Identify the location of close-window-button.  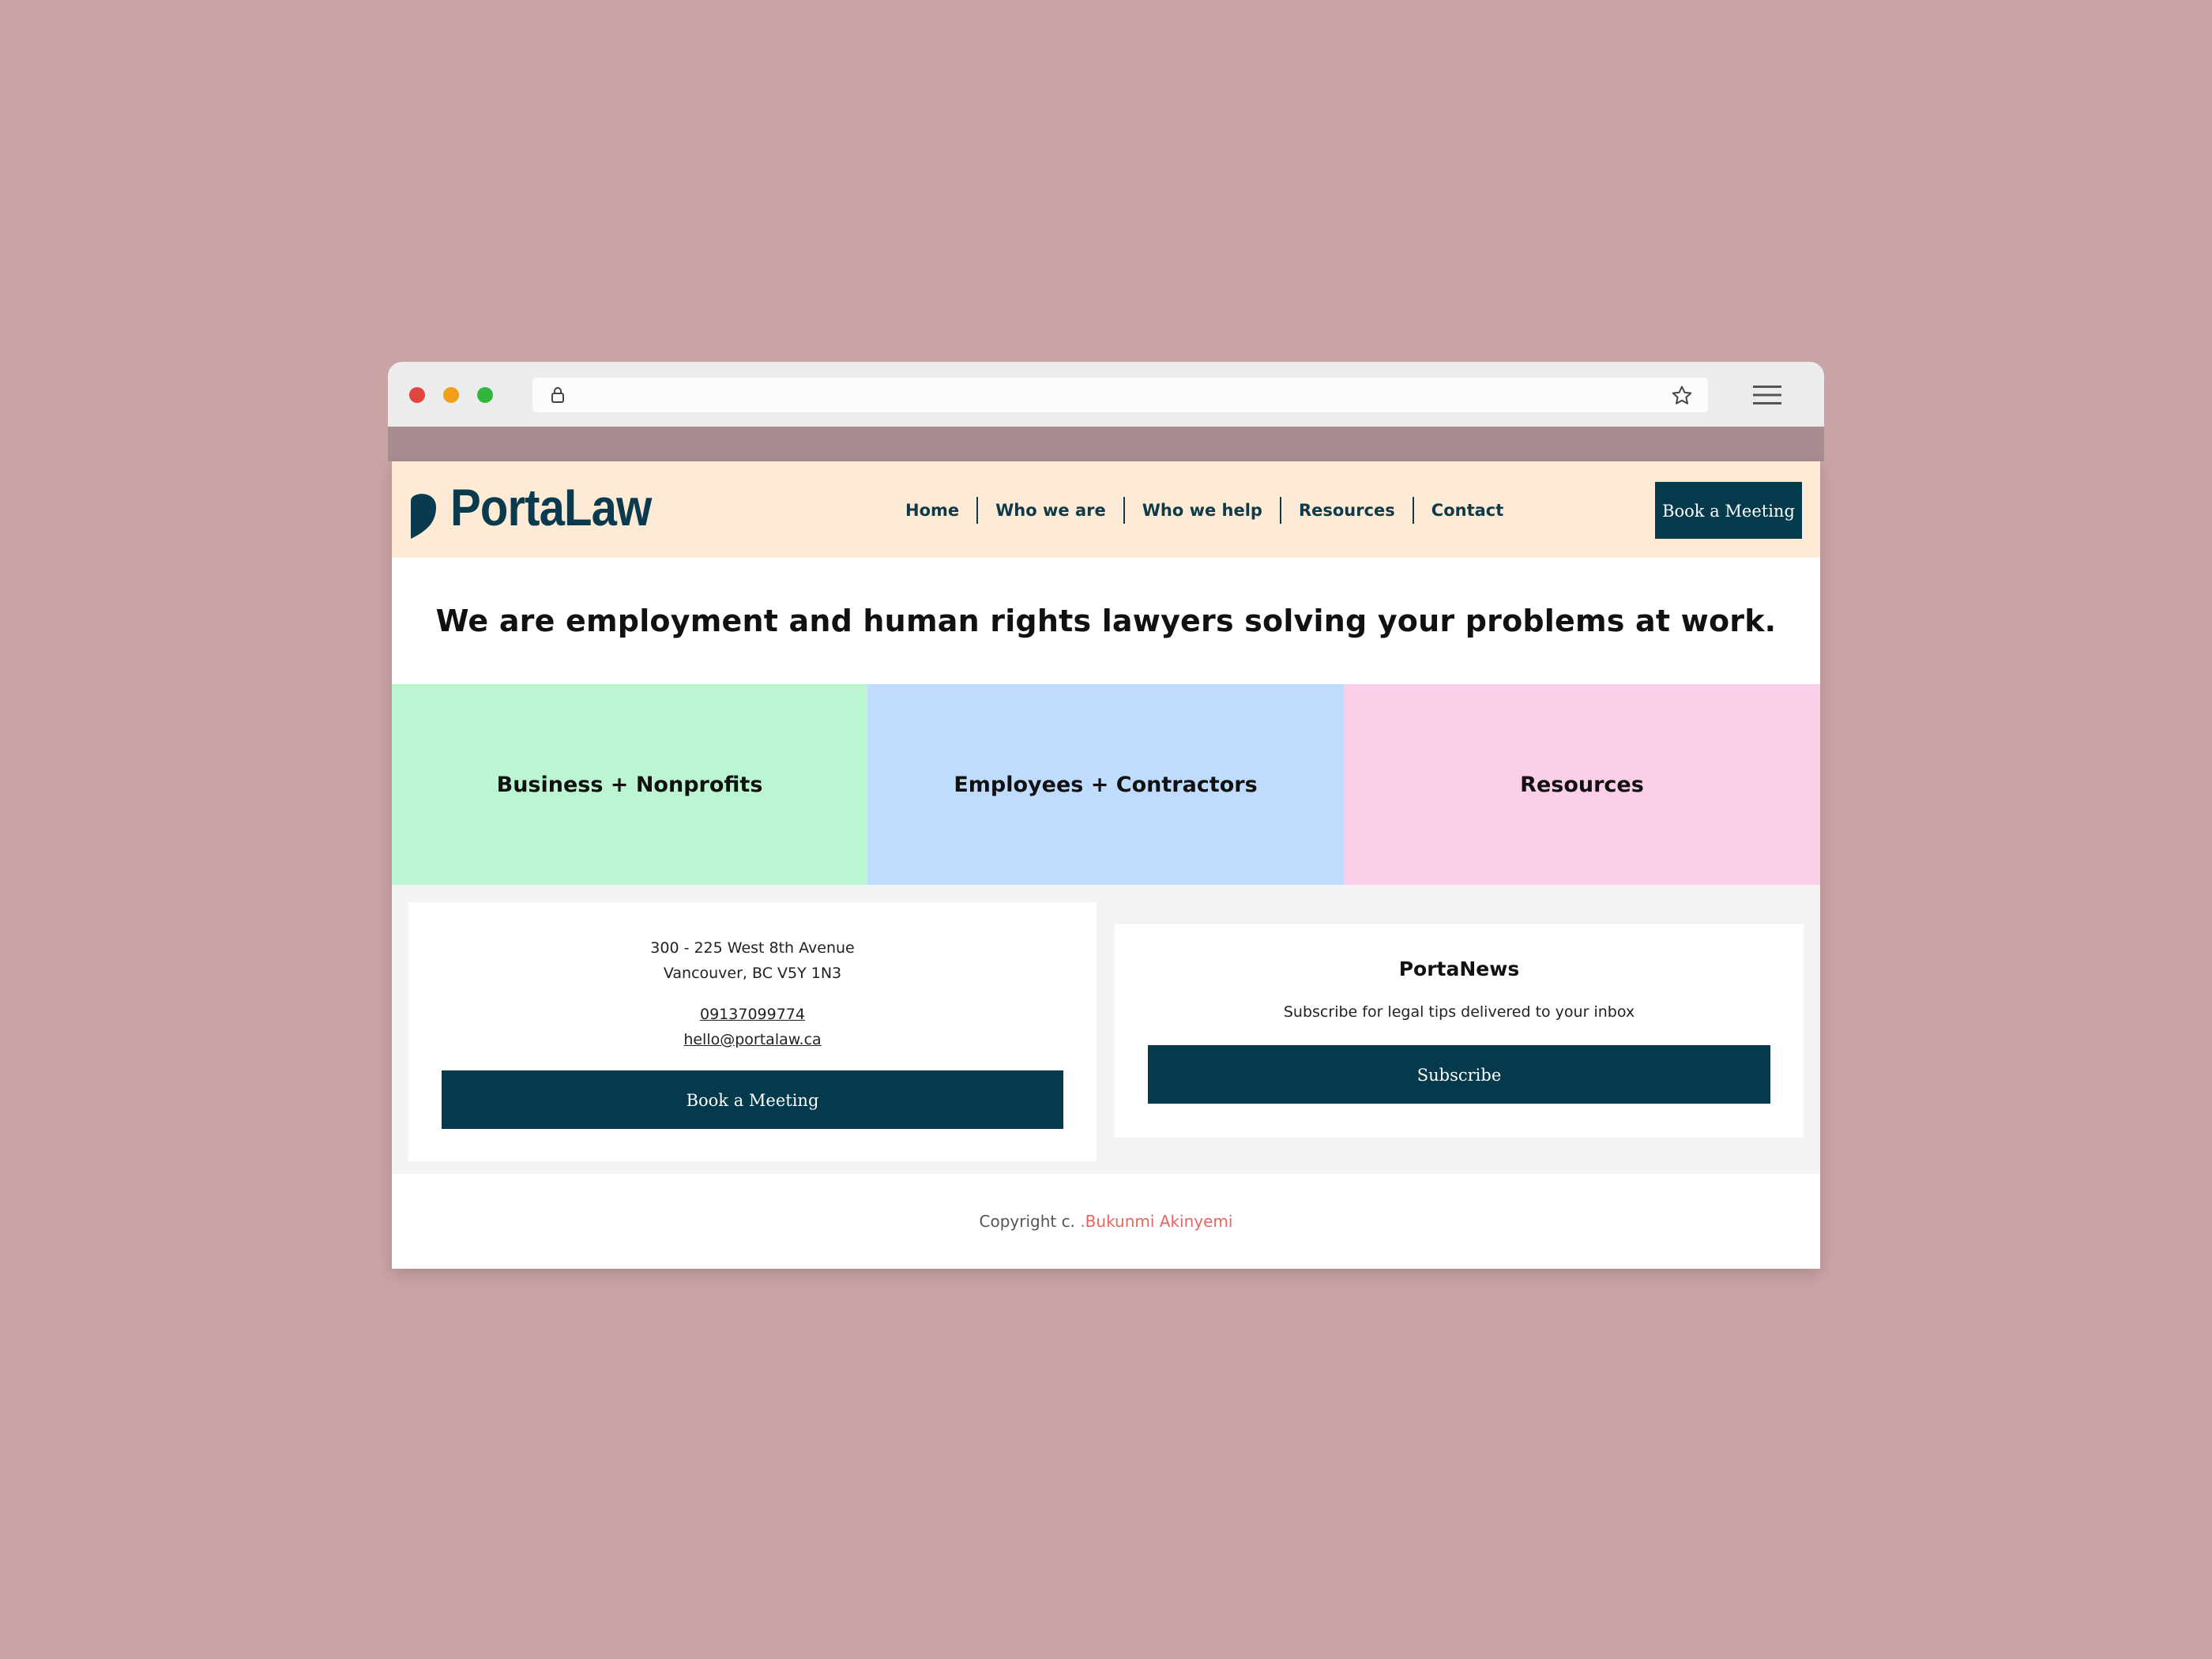
(417, 395).